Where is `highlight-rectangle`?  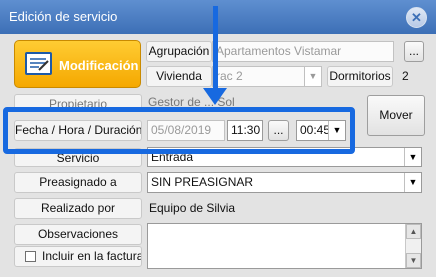
highlight-rectangle is located at coordinates (179, 130).